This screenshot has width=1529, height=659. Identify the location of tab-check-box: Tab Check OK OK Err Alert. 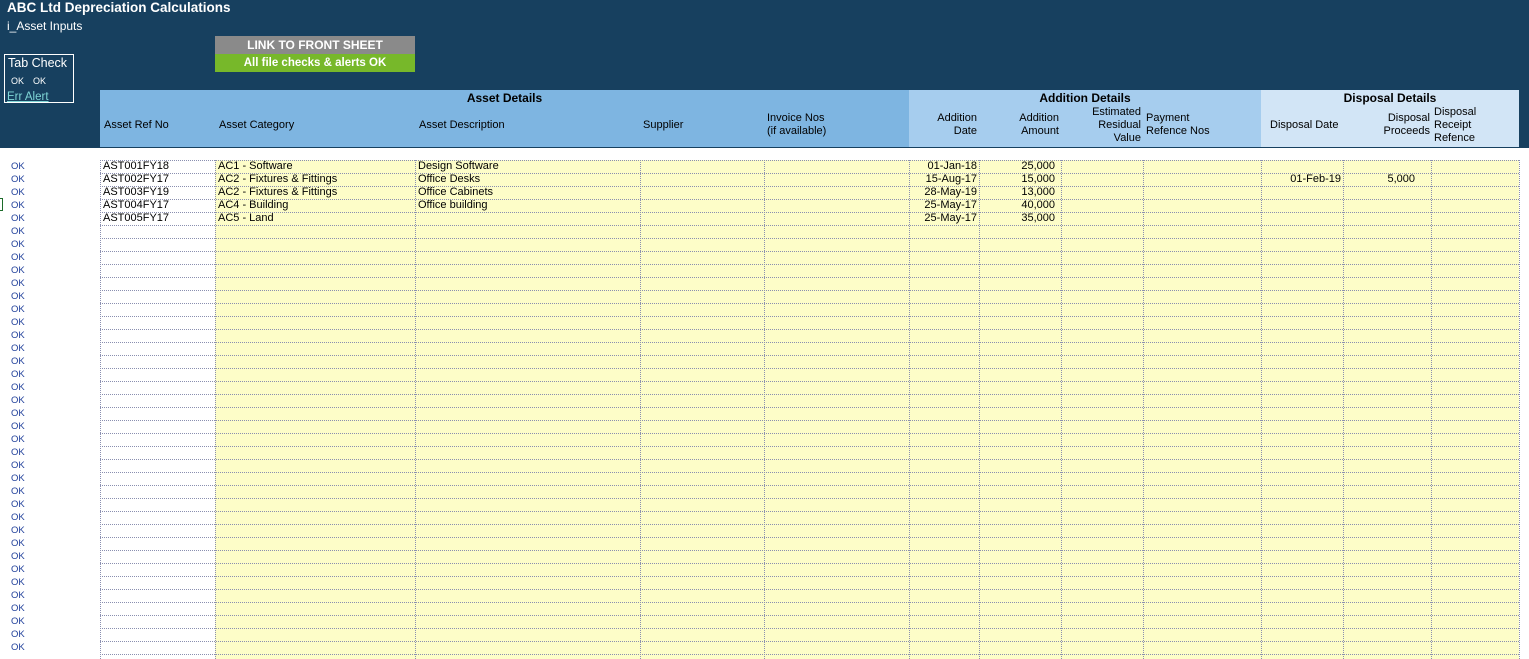
(39, 78).